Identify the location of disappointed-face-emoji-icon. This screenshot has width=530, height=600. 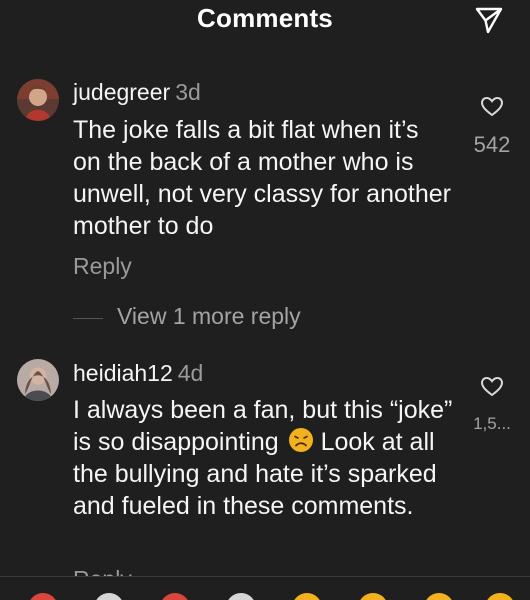
(300, 440).